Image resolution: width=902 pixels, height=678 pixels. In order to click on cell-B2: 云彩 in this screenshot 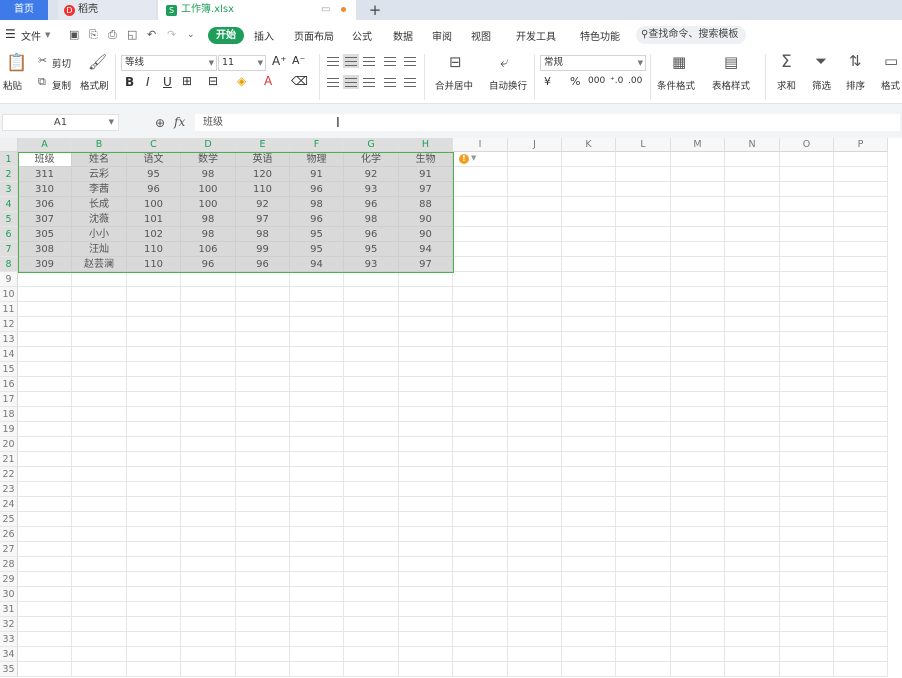, I will do `click(99, 174)`.